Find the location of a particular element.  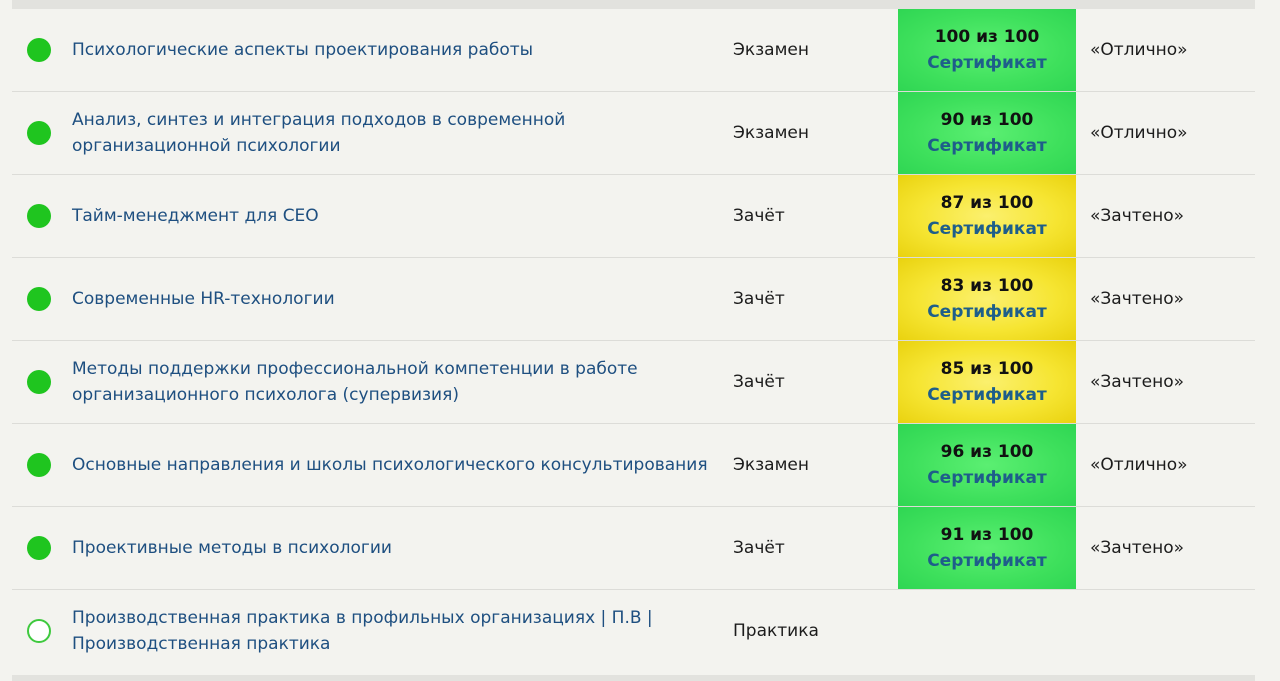

score-cell: 90 из 100 Сертификат is located at coordinates (987, 133).